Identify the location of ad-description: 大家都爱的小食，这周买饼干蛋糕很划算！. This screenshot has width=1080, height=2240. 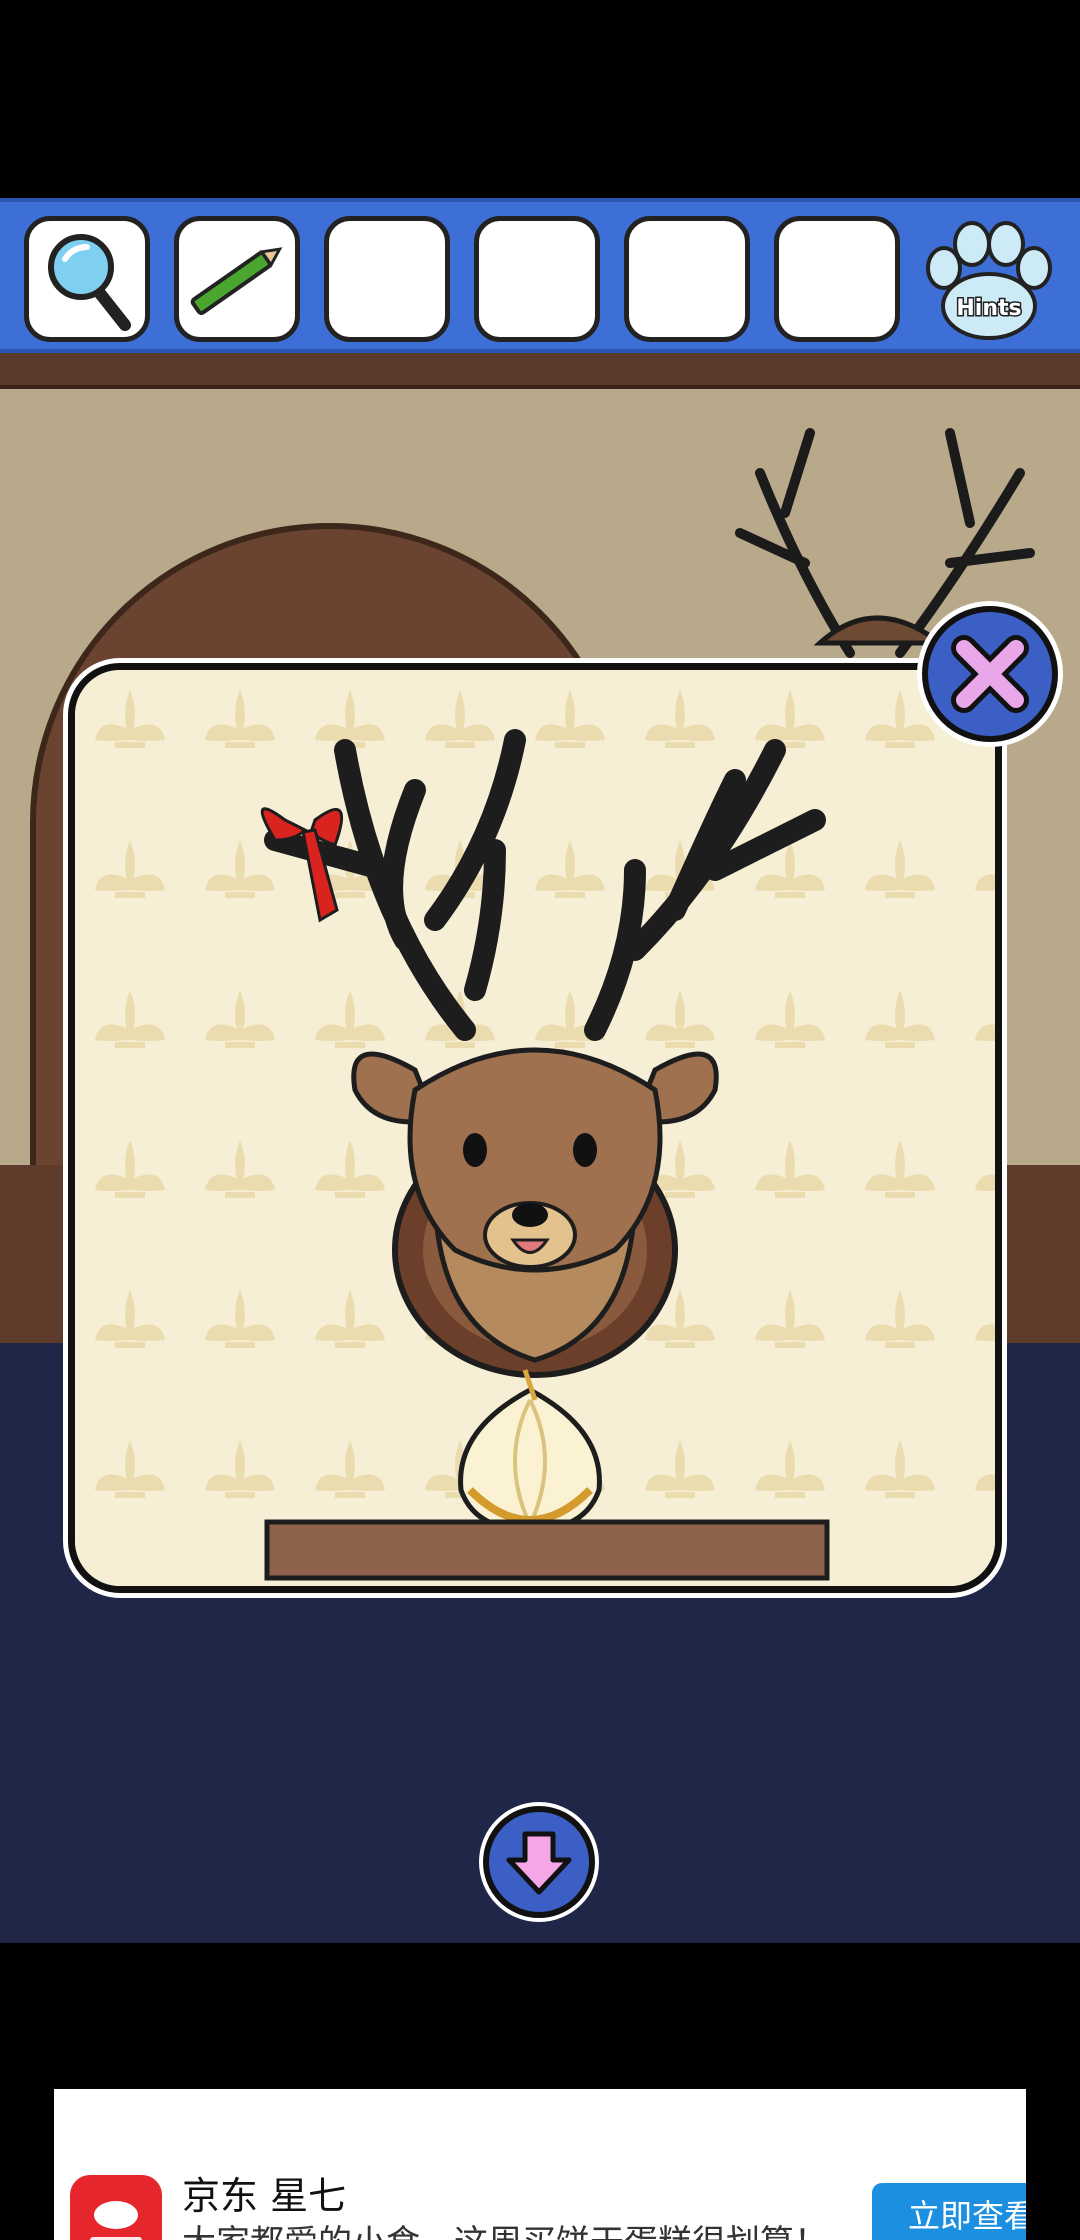
(505, 2227).